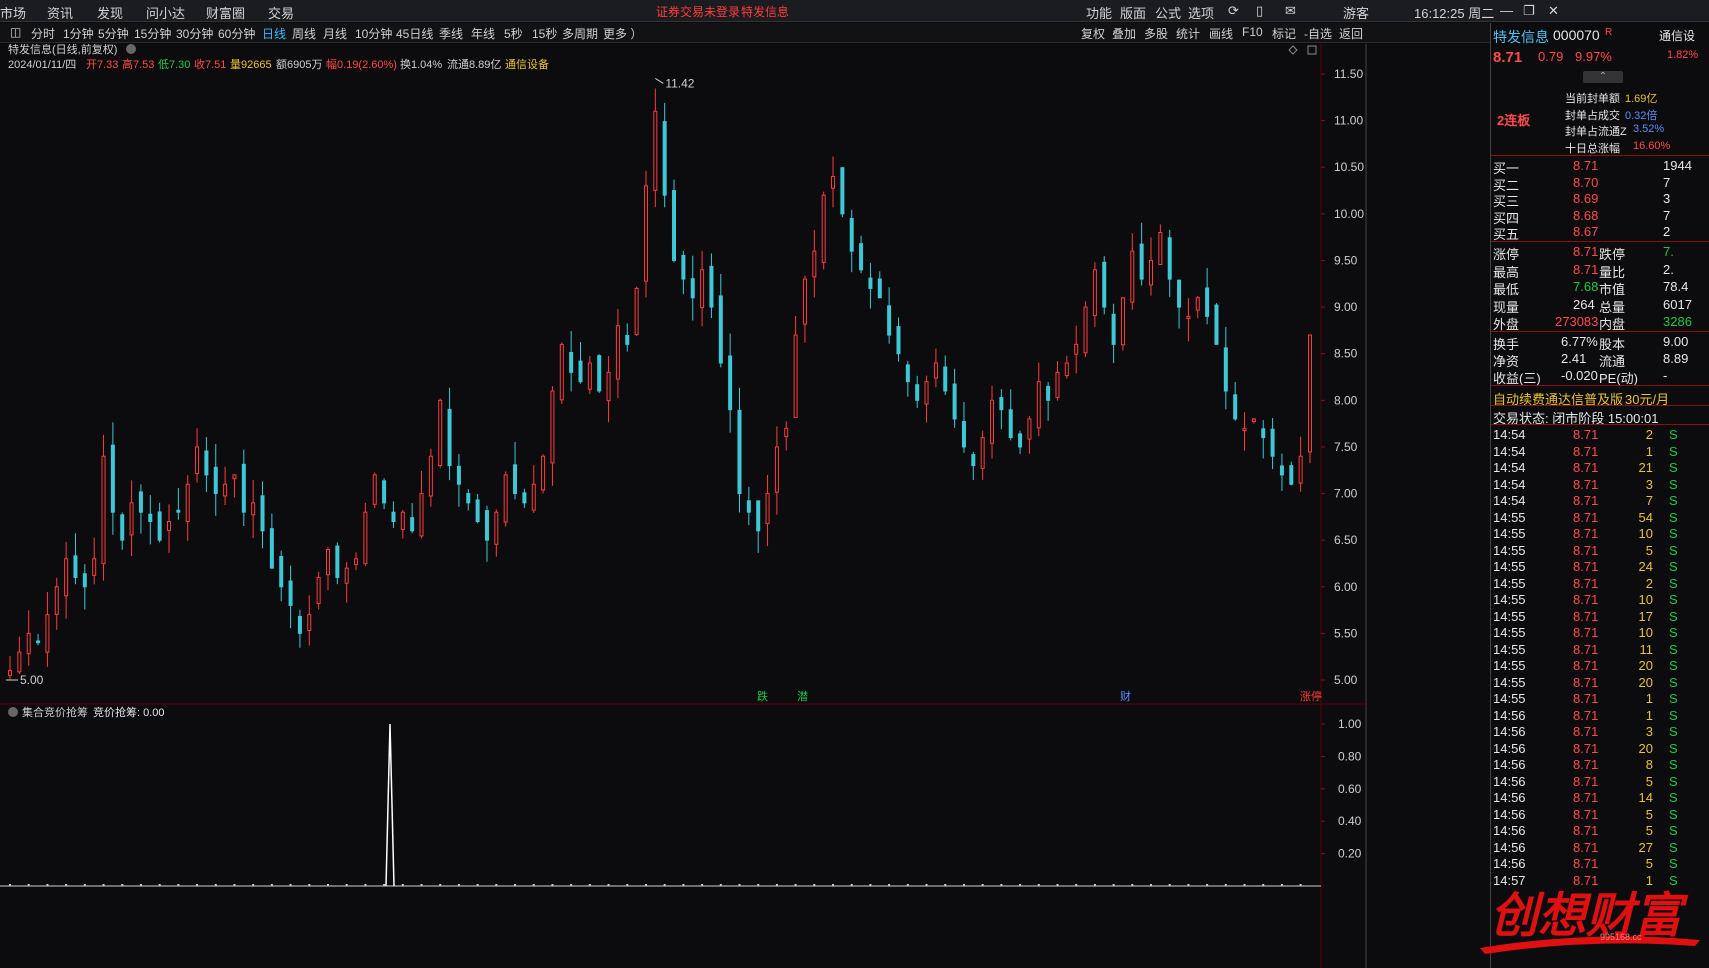 Image resolution: width=1709 pixels, height=968 pixels. Describe the element at coordinates (1506, 10) in the screenshot. I see `minimize-icon: —` at that location.